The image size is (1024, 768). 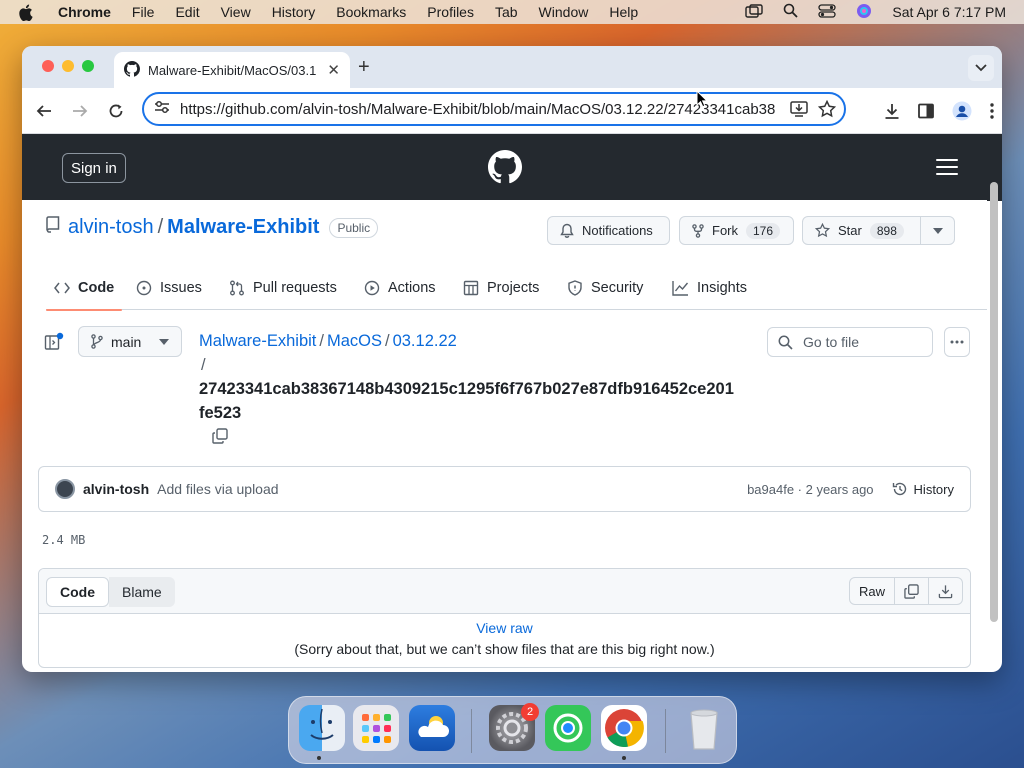 What do you see at coordinates (68, 66) in the screenshot?
I see `minimize-window-button` at bounding box center [68, 66].